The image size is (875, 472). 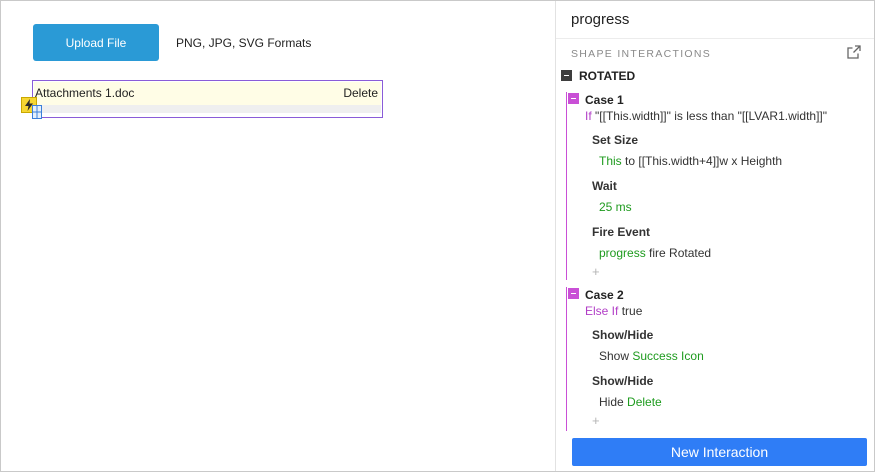 I want to click on widget-name: progress, so click(x=600, y=19).